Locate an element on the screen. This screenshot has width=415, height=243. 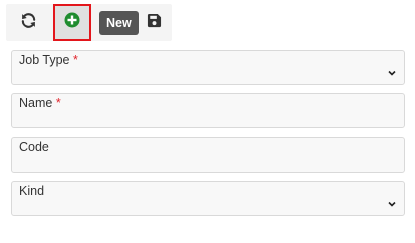
toolbar is located at coordinates (89, 22).